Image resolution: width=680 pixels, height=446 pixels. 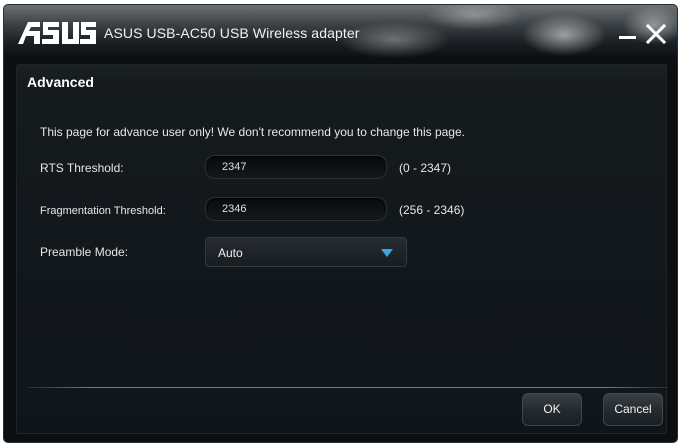 What do you see at coordinates (425, 168) in the screenshot?
I see `rts-threshold-range: (0 - 2347)` at bounding box center [425, 168].